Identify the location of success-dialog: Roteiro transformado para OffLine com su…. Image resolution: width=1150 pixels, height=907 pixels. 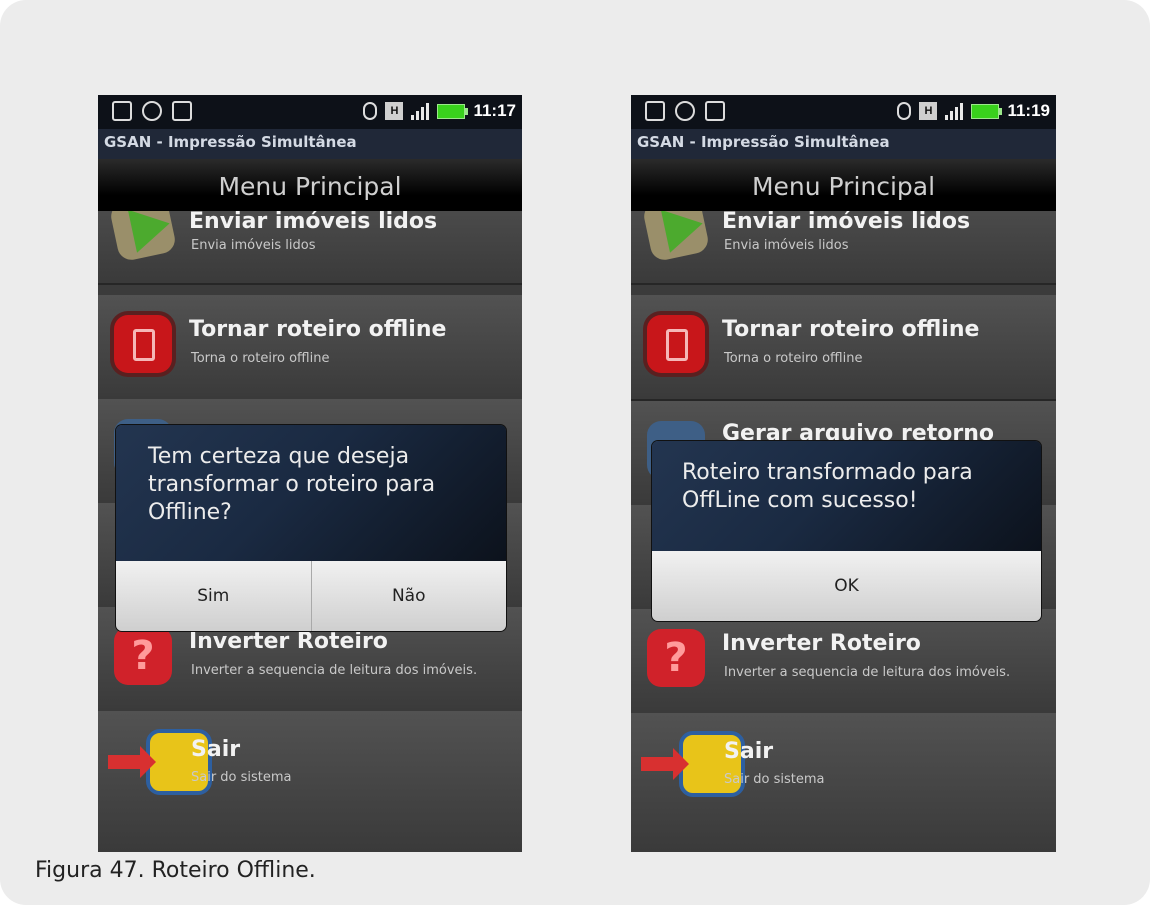
(846, 531).